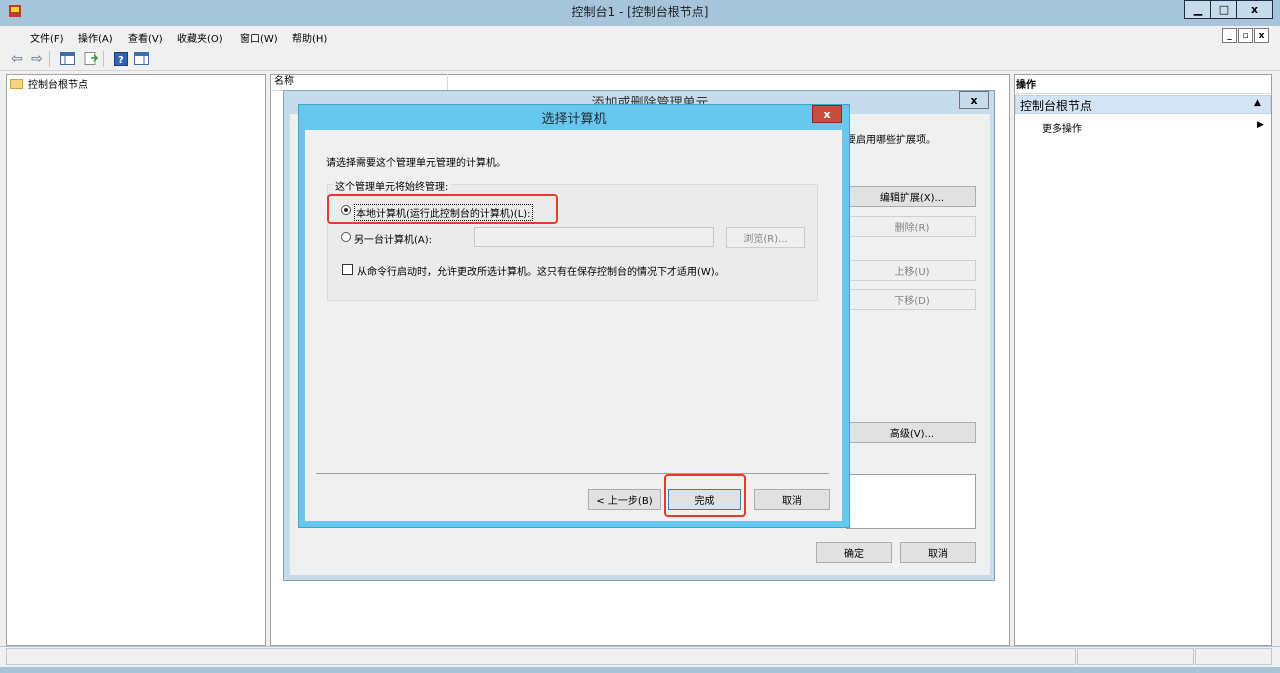  Describe the element at coordinates (640, 59) in the screenshot. I see `toolbar` at that location.